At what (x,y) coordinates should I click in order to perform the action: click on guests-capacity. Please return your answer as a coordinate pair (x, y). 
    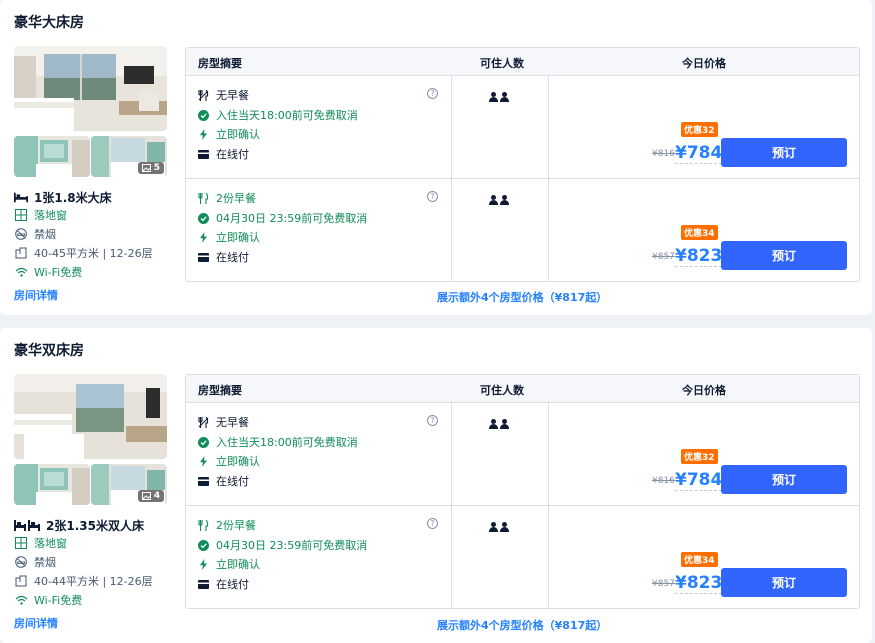
    Looking at the image, I should click on (499, 424).